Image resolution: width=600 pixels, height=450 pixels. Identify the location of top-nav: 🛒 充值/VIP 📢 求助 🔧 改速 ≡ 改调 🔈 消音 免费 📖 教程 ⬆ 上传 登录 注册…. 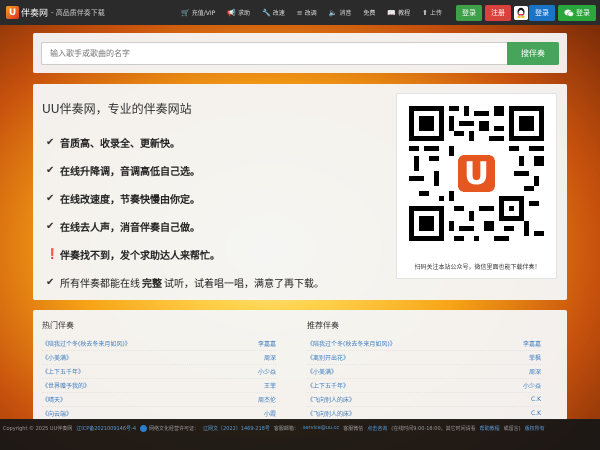
(382, 12).